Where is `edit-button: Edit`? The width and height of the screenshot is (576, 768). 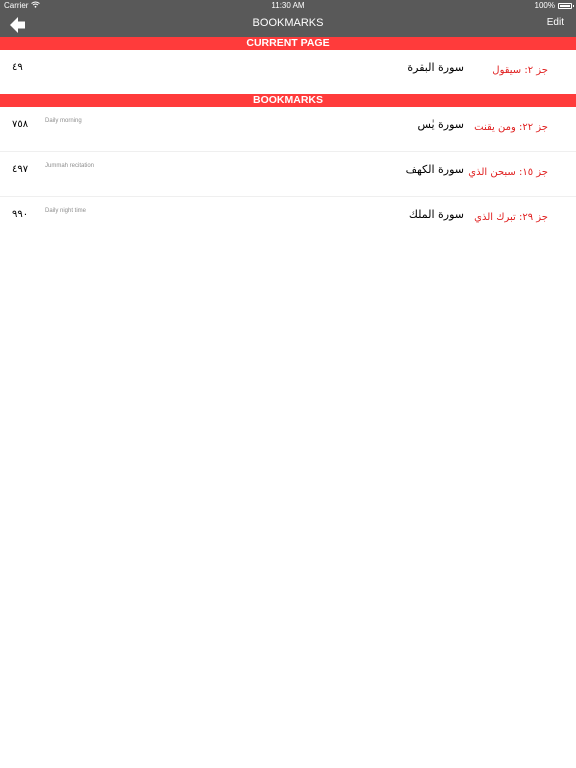 edit-button: Edit is located at coordinates (555, 22).